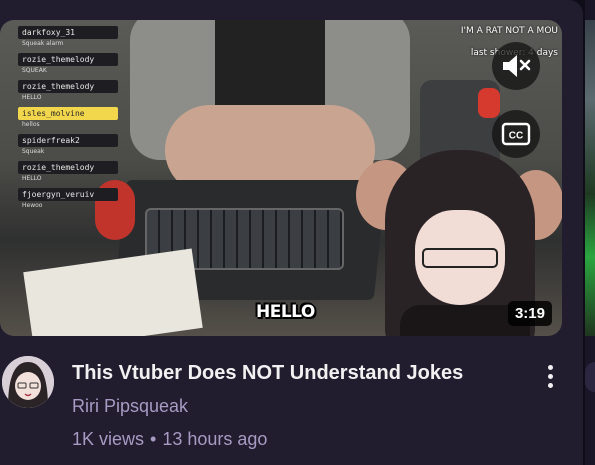  What do you see at coordinates (43, 43) in the screenshot?
I see `chat-message: Squeak alarm` at bounding box center [43, 43].